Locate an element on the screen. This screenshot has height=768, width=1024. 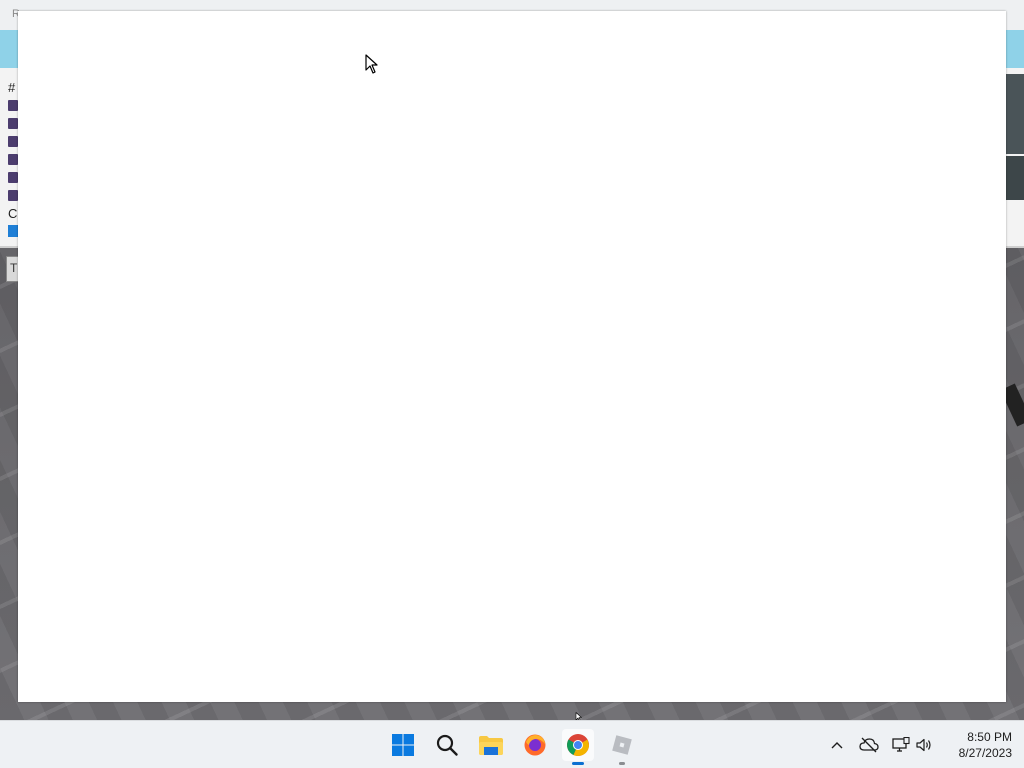
volume-icon is located at coordinates (923, 745).